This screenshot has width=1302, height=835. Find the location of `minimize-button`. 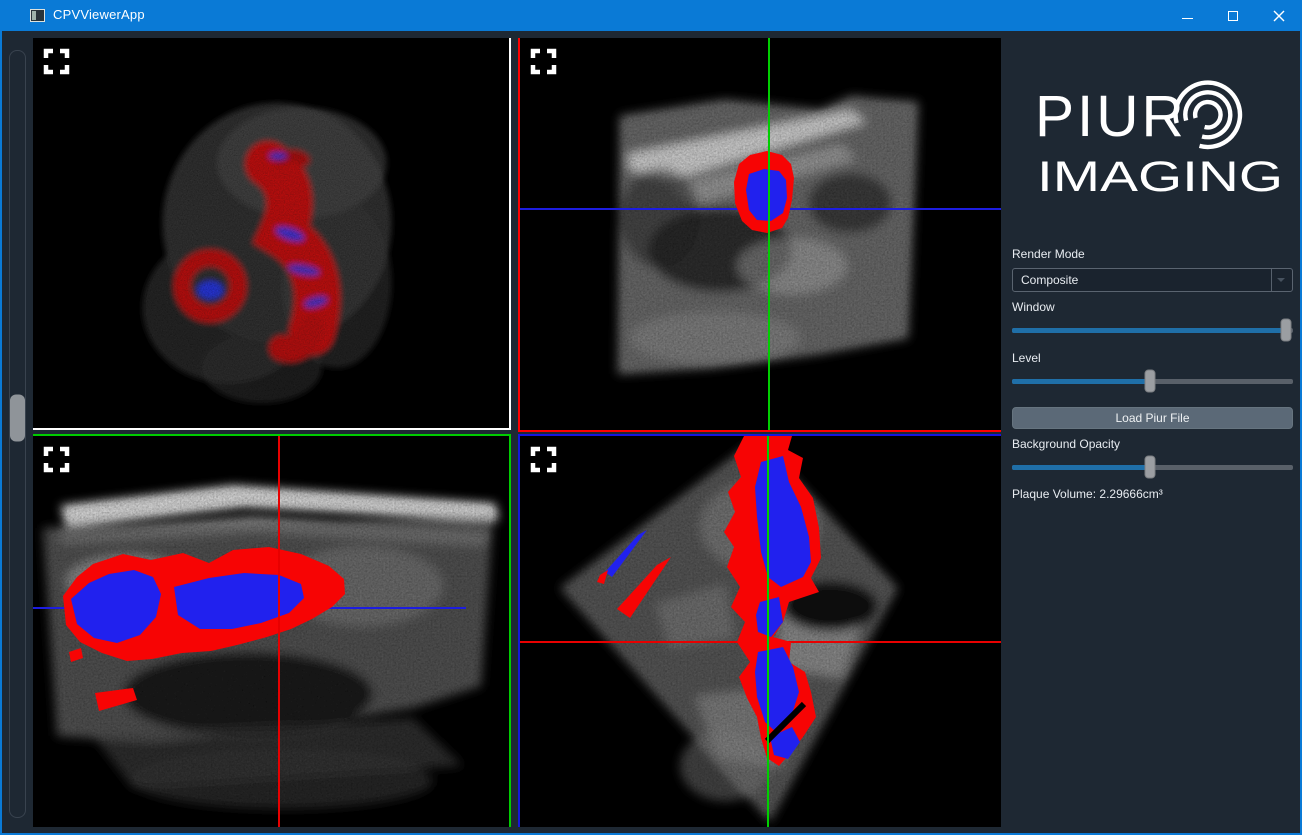

minimize-button is located at coordinates (1187, 15).